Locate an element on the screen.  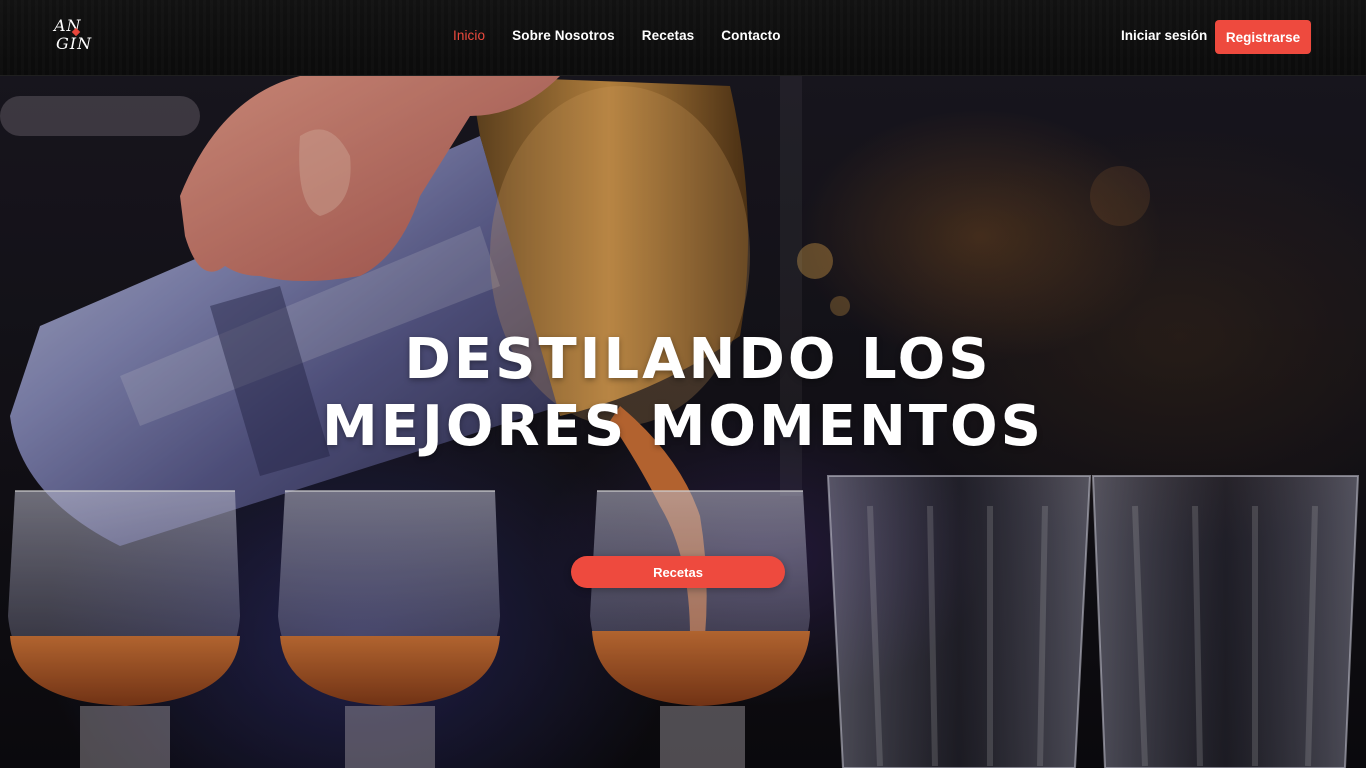
login-link: Iniciar sesión is located at coordinates (1164, 35).